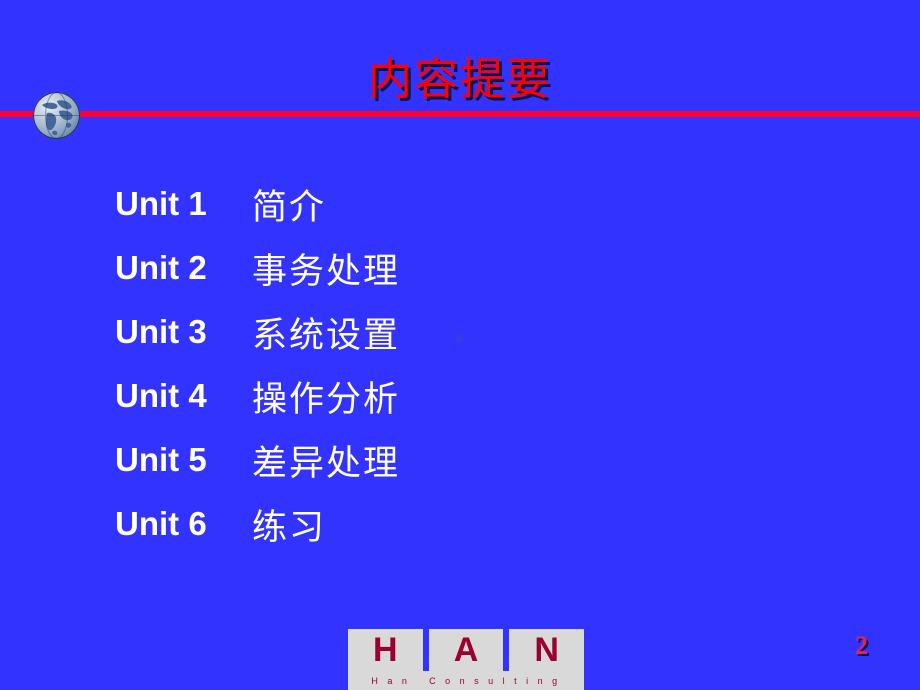  I want to click on logo-letter-tiles: H A N, so click(466, 650).